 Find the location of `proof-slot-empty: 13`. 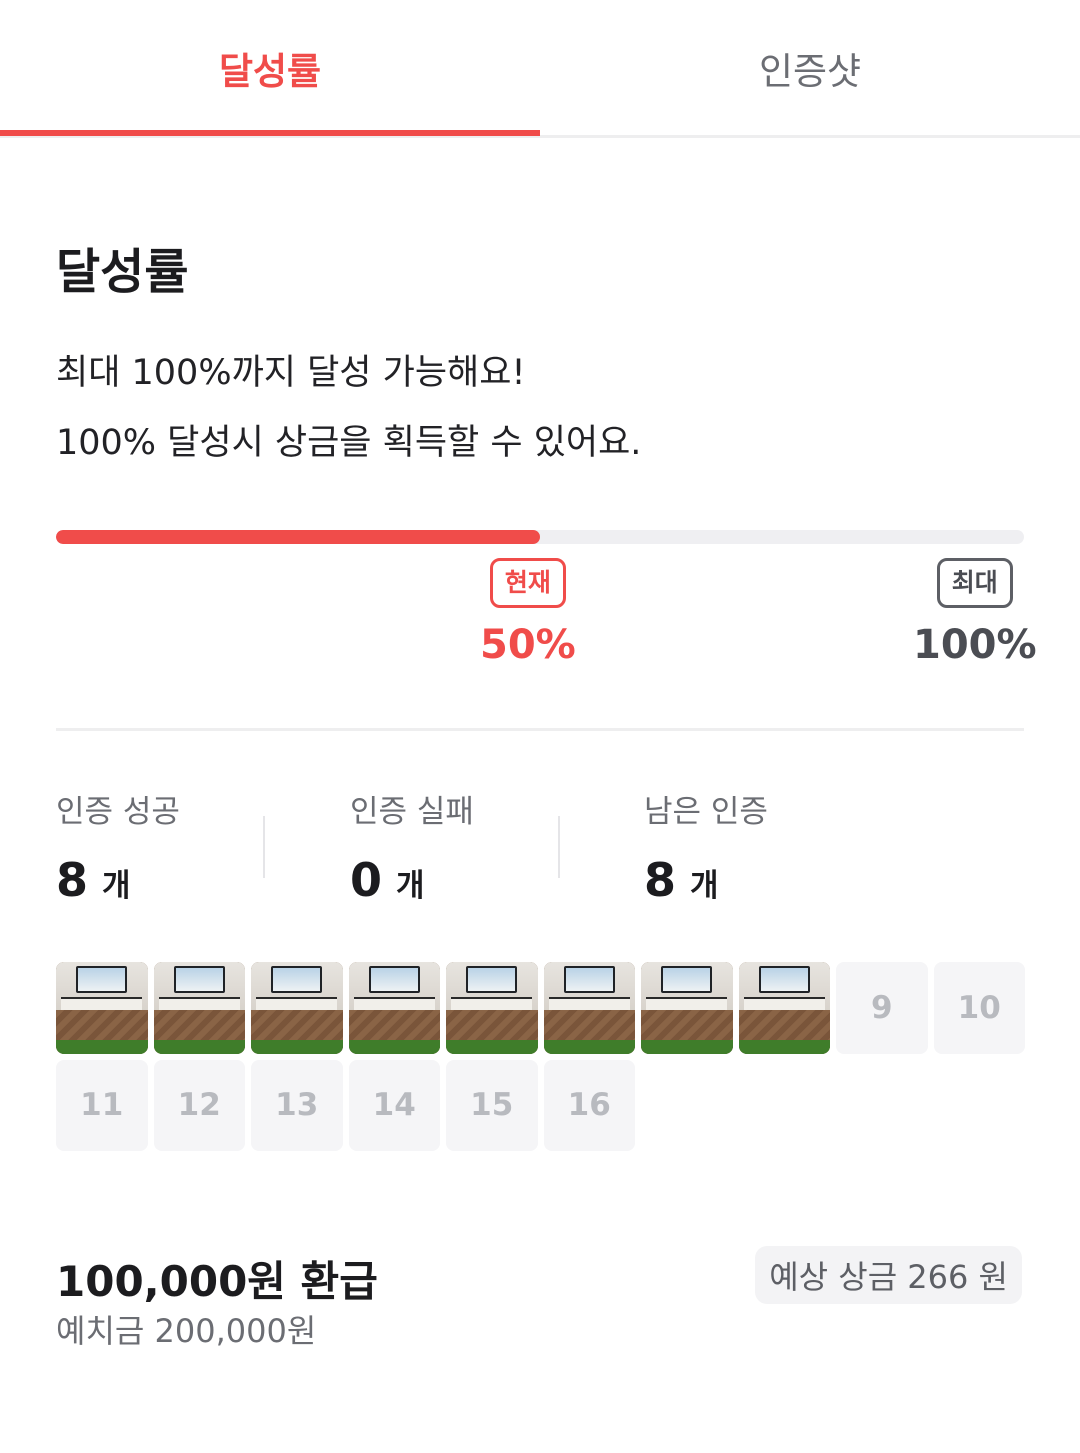

proof-slot-empty: 13 is located at coordinates (297, 1105).